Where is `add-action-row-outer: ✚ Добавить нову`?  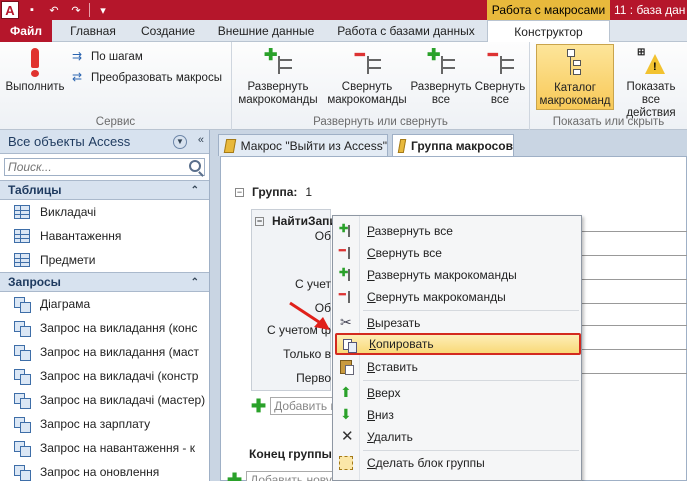
add-action-row-outer: ✚ Добавить нову is located at coordinates (282, 476).